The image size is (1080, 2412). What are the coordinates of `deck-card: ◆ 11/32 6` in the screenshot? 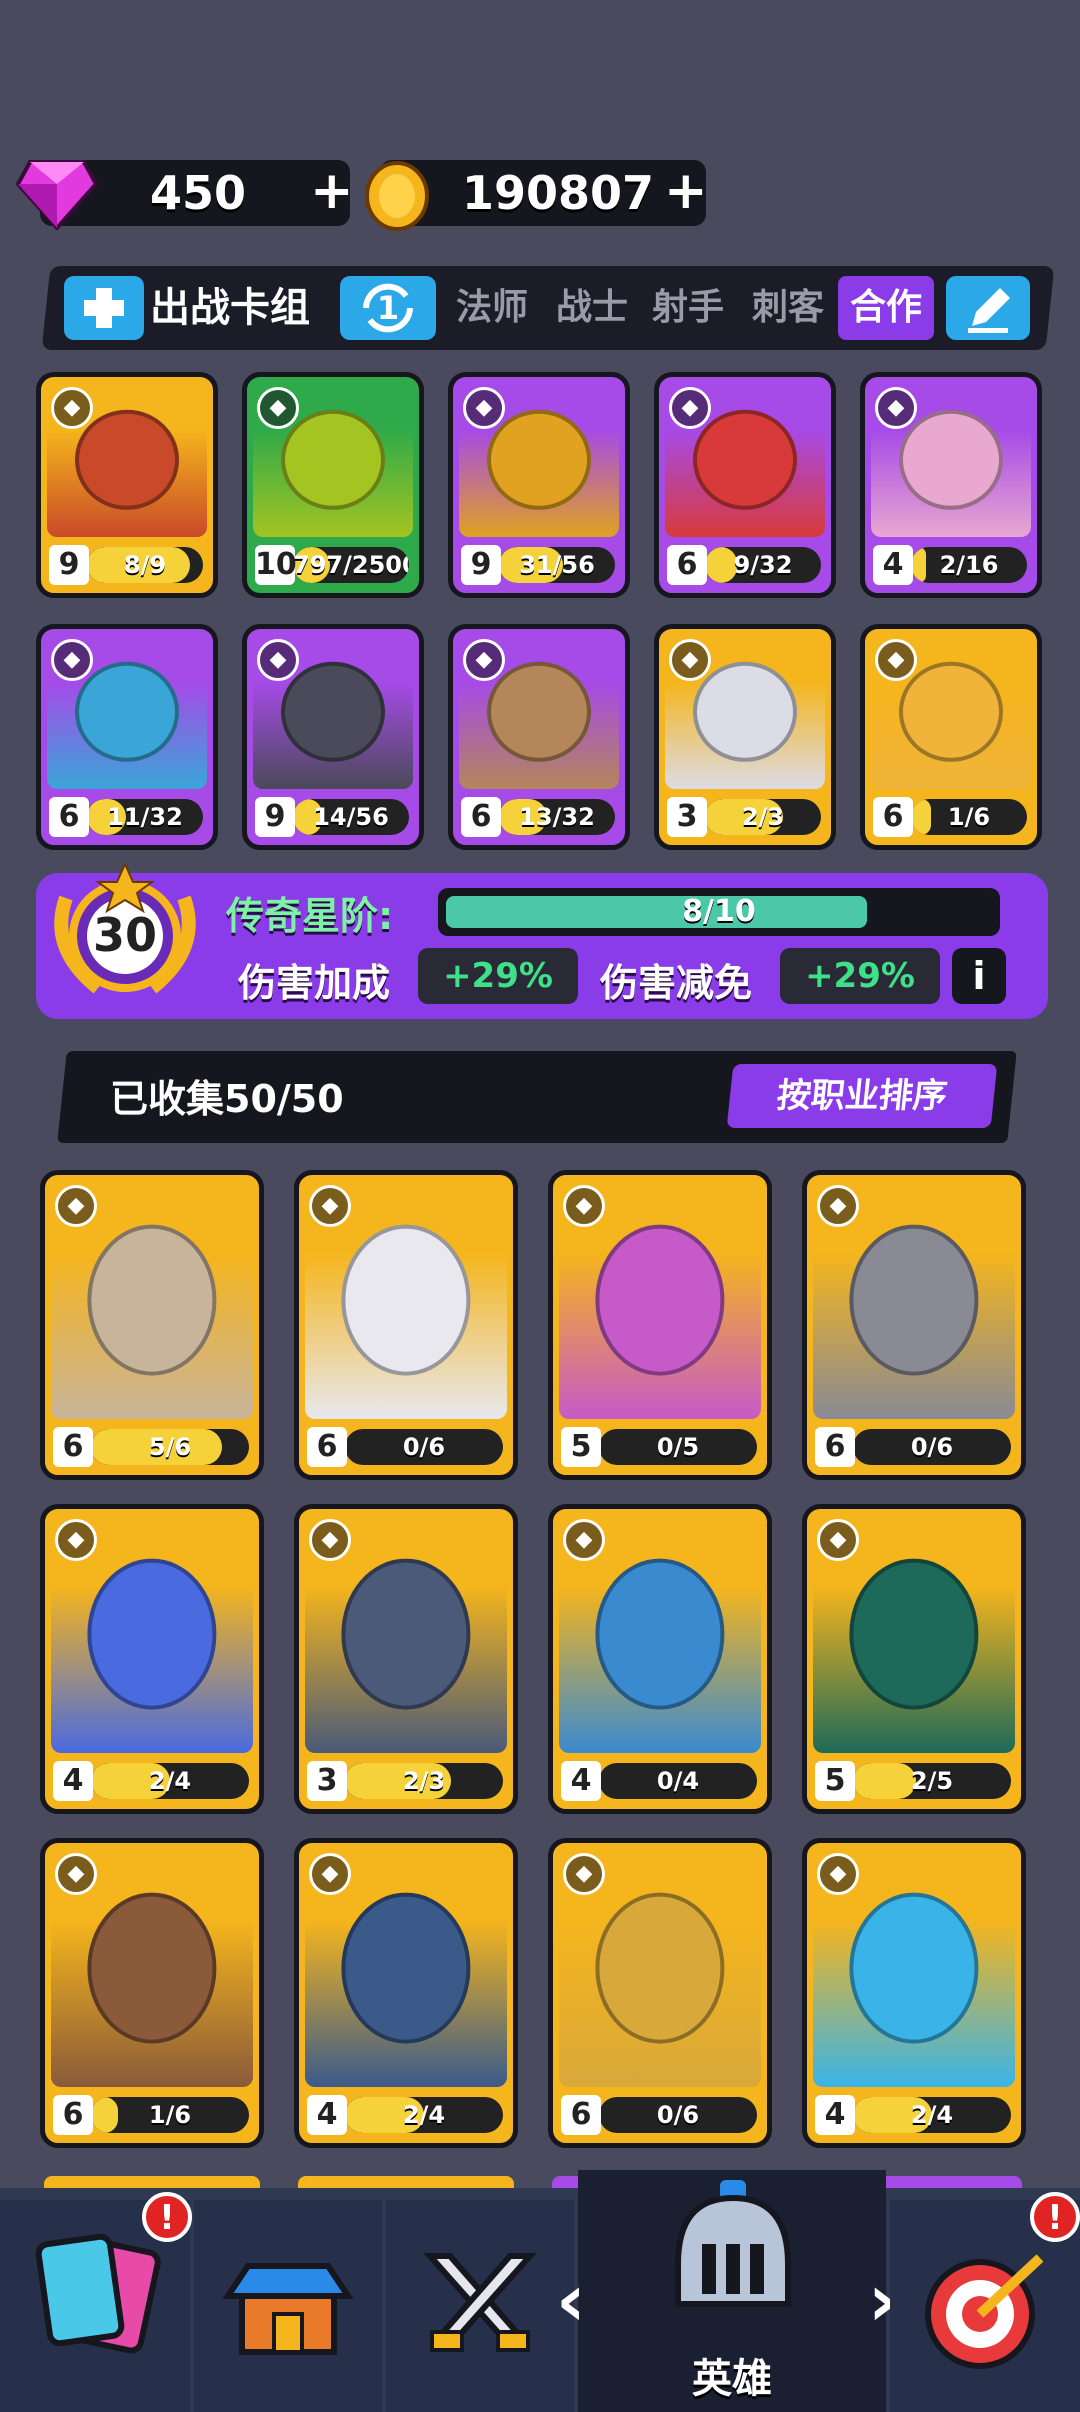 It's located at (127, 737).